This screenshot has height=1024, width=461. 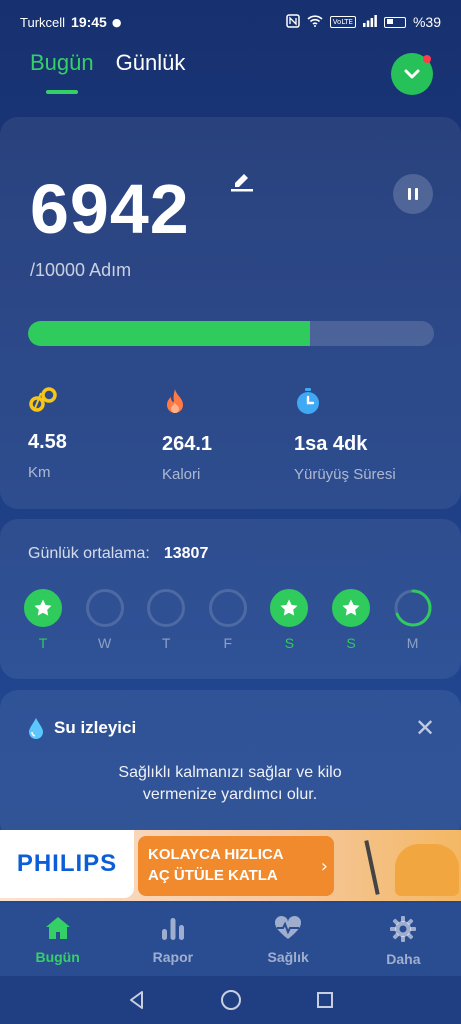 I want to click on tab-today: Bugün, so click(x=62, y=72).